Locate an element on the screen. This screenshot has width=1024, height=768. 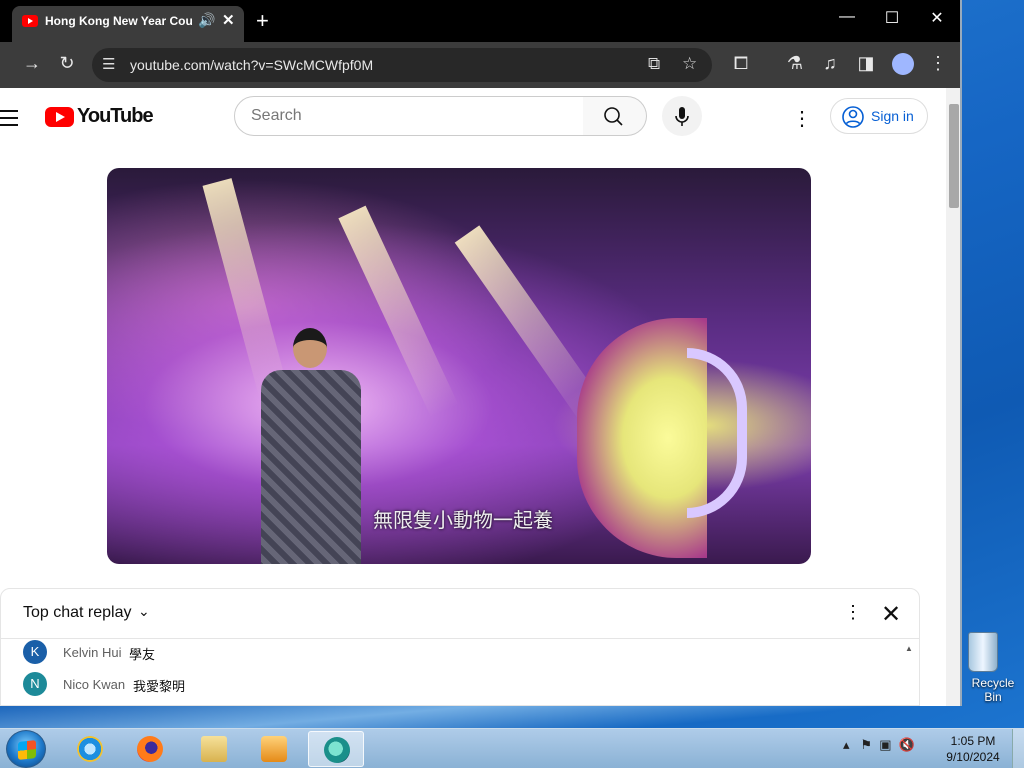
search-icon is located at coordinates (613, 116).